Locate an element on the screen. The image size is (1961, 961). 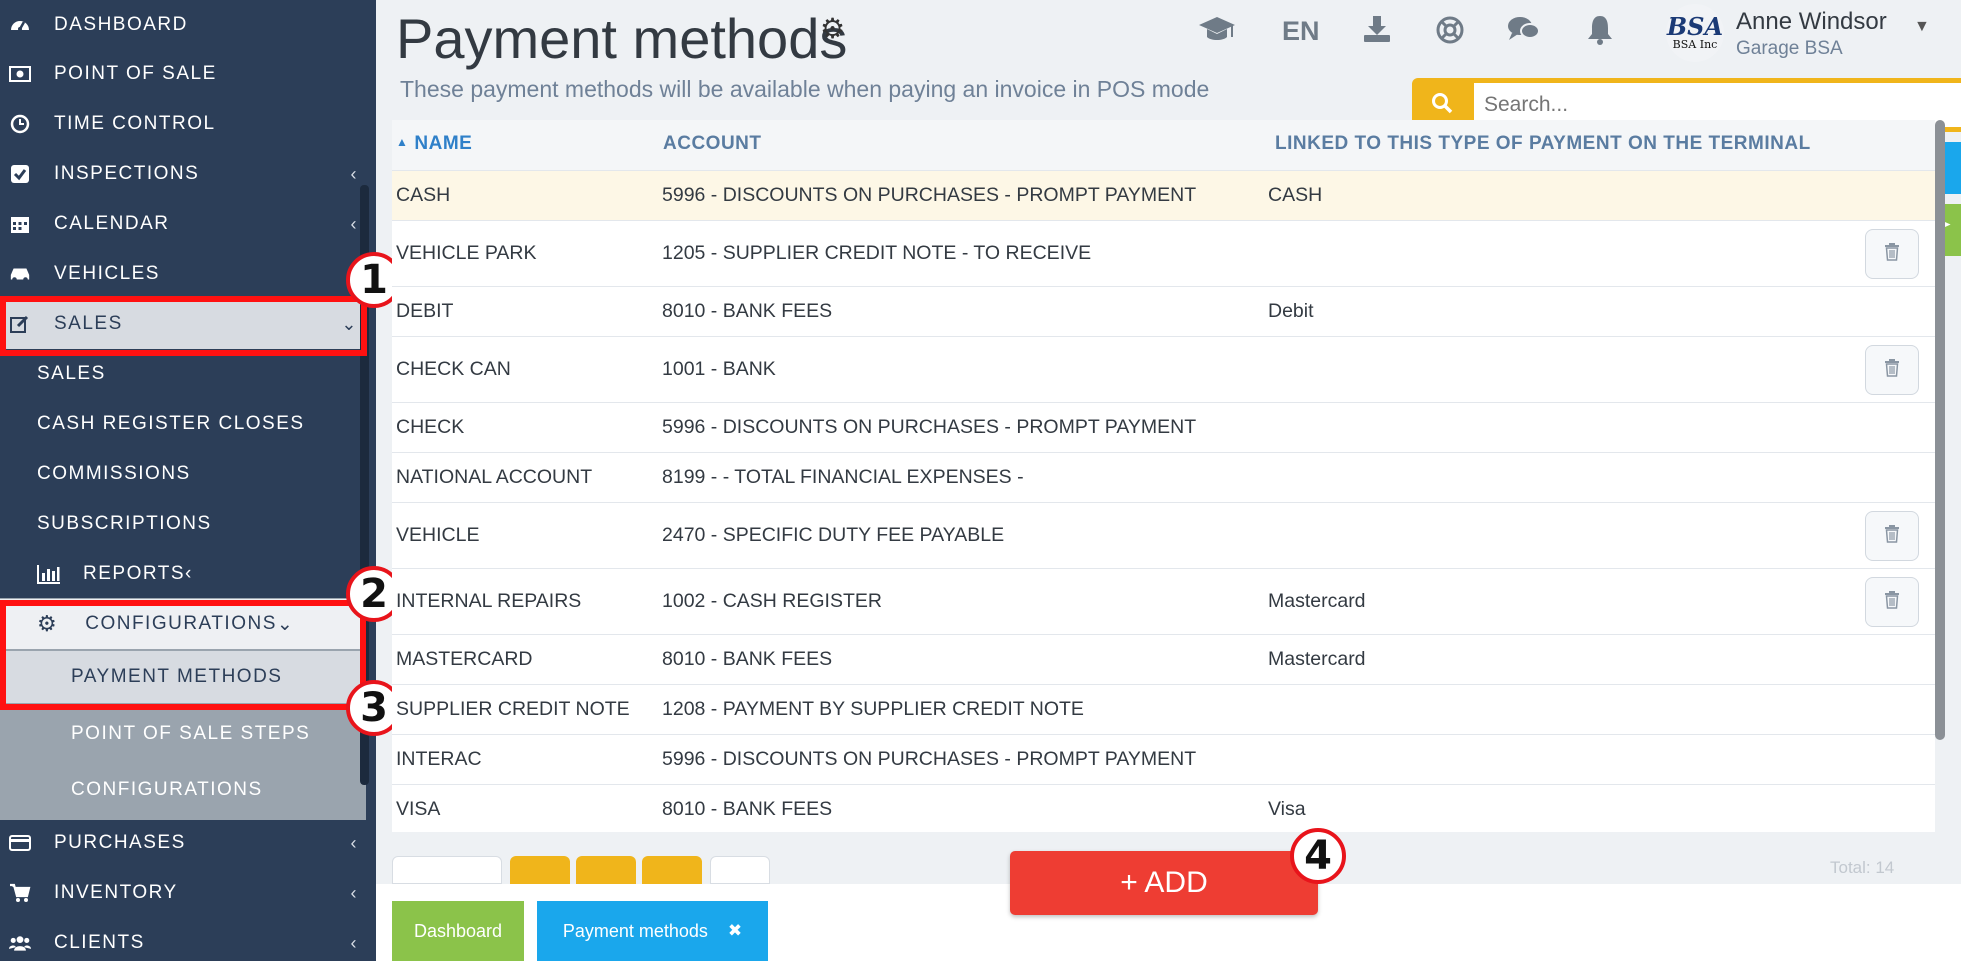
avatar: BSA BSA Inc is located at coordinates (1695, 33).